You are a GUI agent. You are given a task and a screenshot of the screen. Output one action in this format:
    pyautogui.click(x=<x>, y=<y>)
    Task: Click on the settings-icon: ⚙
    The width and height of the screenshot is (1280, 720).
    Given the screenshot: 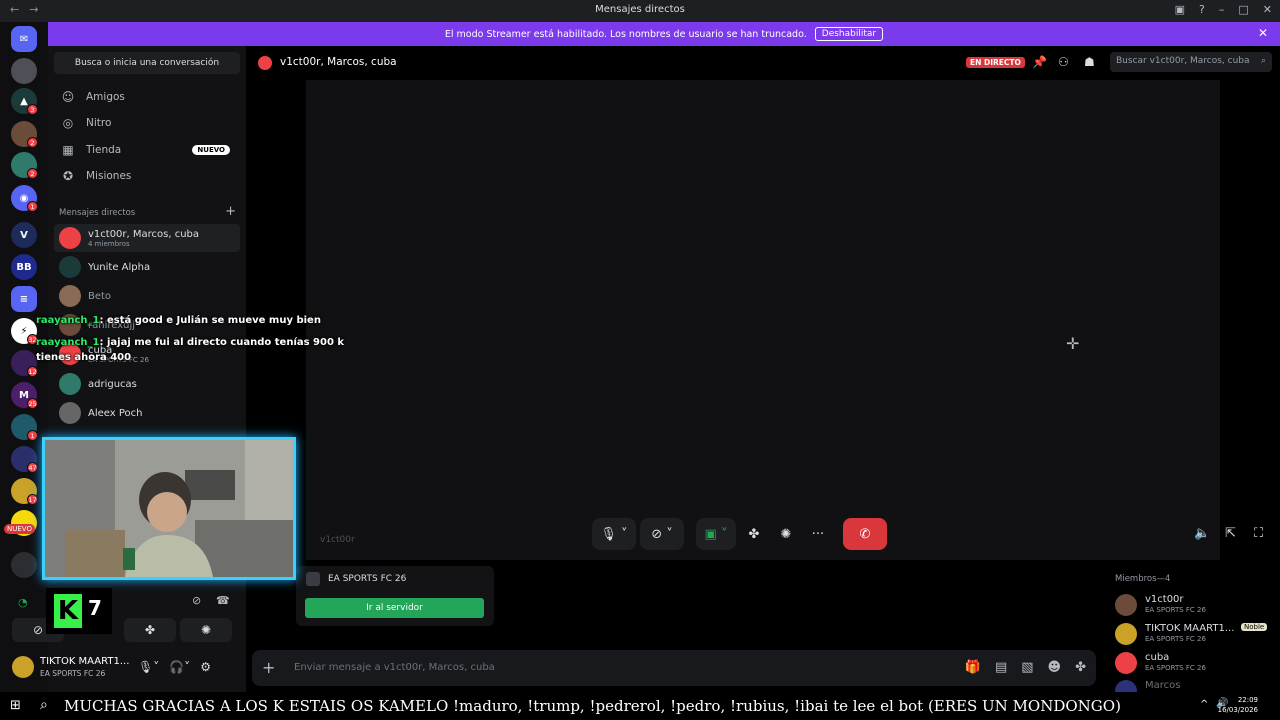 What is the action you would take?
    pyautogui.click(x=205, y=667)
    